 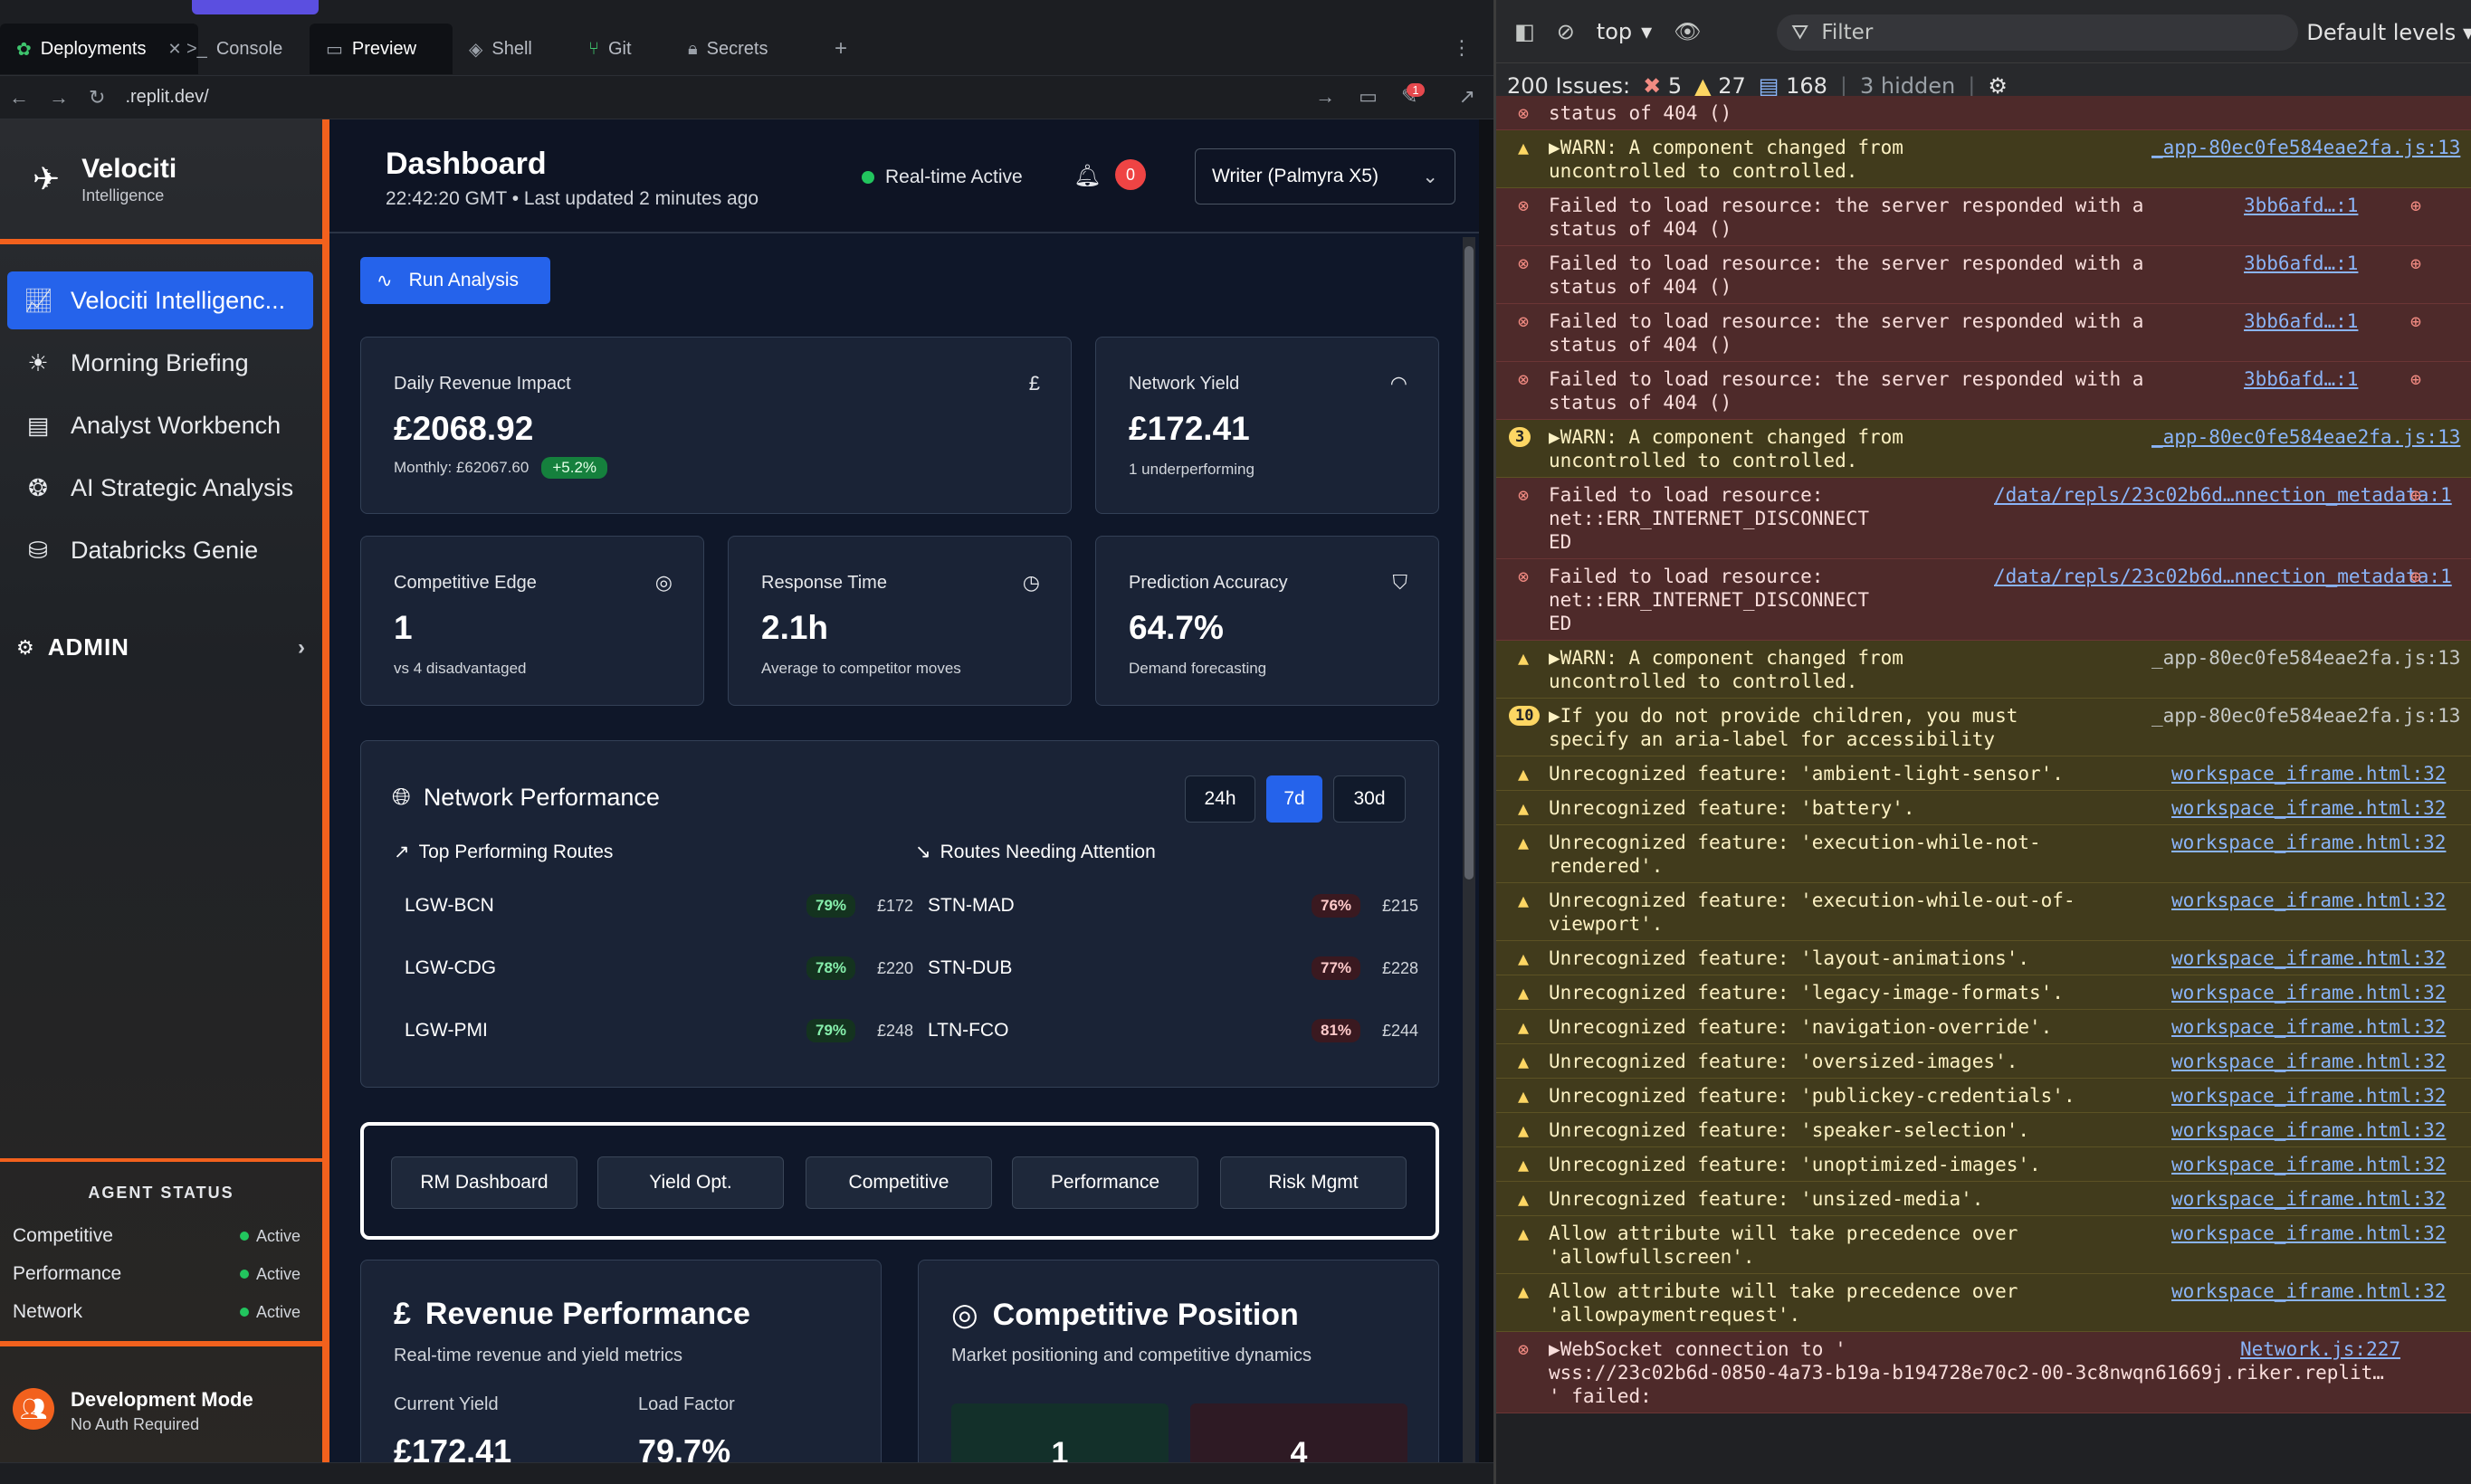 What do you see at coordinates (659, 906) in the screenshot?
I see `route-row: LGW-BCN 79% £172` at bounding box center [659, 906].